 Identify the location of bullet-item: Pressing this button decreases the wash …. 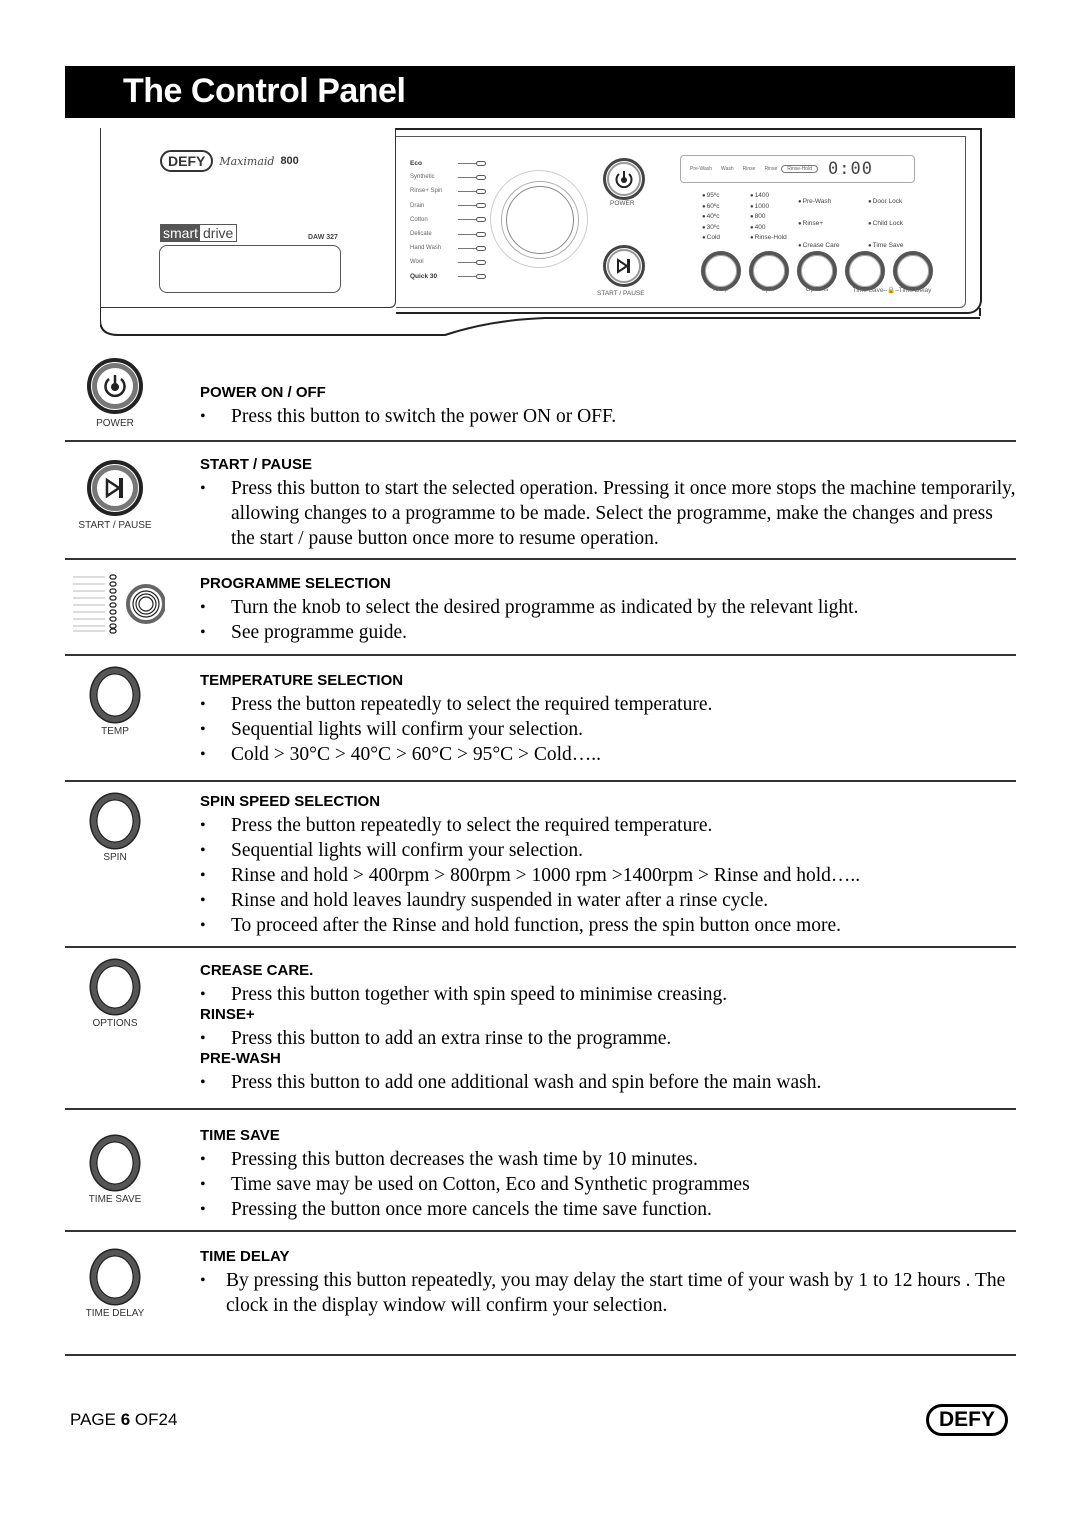
(610, 1159).